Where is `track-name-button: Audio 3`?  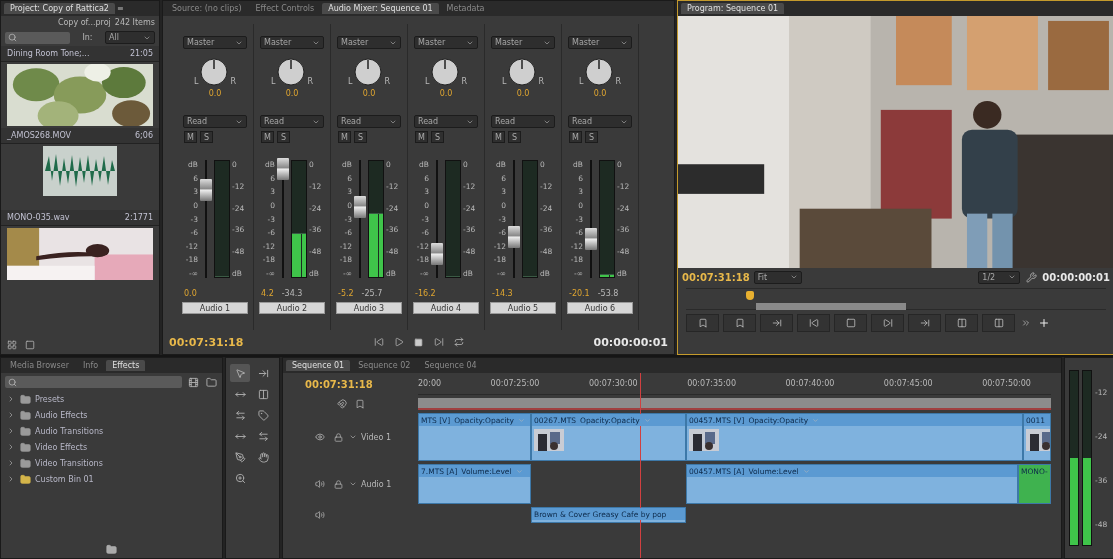 track-name-button: Audio 3 is located at coordinates (369, 308).